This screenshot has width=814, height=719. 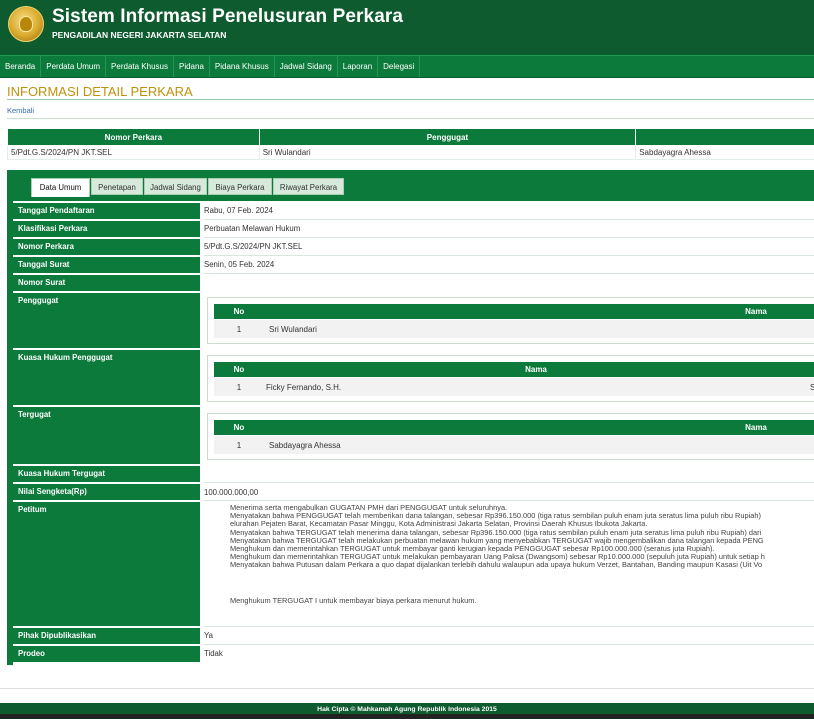 I want to click on label-nilai-sengketa: Nilai Sengketa(Rp), so click(x=106, y=492).